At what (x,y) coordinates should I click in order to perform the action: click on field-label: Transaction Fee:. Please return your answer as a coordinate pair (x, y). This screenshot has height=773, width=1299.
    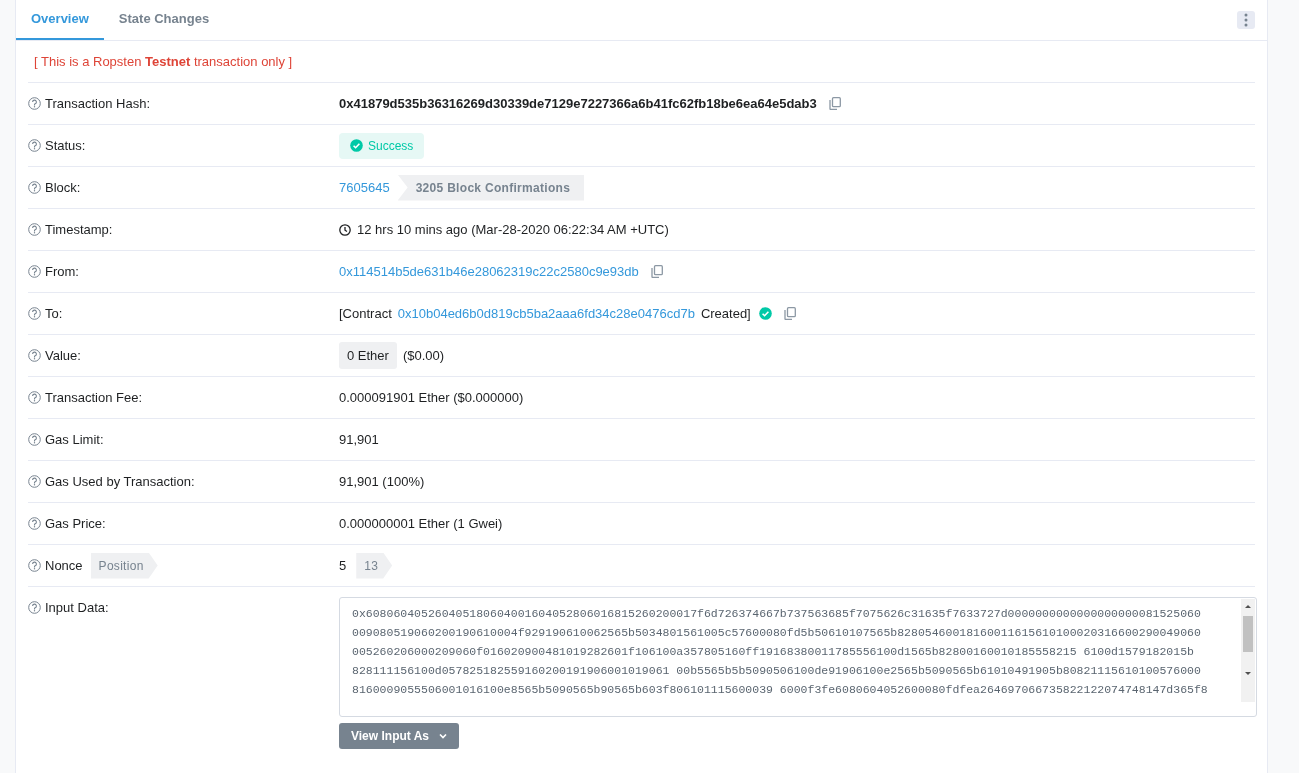
    Looking at the image, I should click on (94, 397).